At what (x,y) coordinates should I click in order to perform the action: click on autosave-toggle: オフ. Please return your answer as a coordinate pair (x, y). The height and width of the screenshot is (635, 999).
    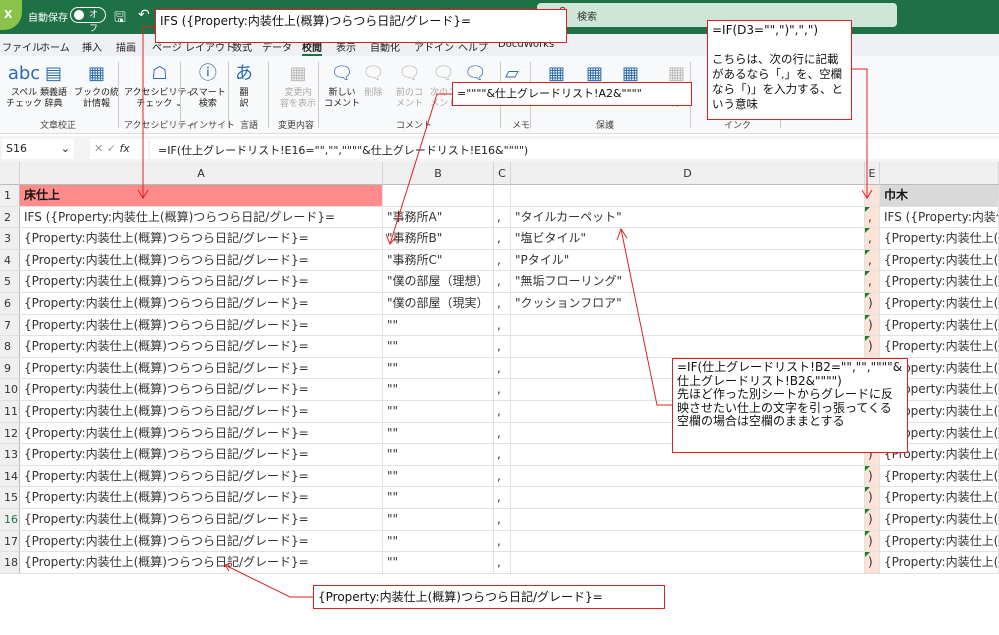
    Looking at the image, I should click on (88, 20).